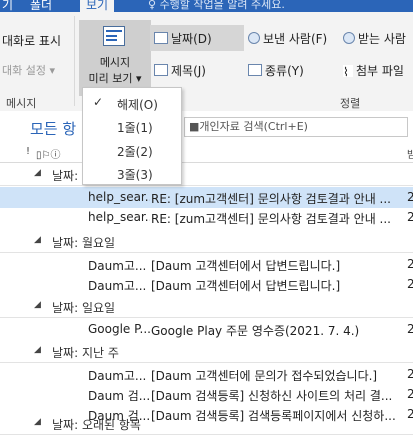 The height and width of the screenshot is (435, 413). I want to click on sort-by-to-button: 받는 사람, so click(374, 38).